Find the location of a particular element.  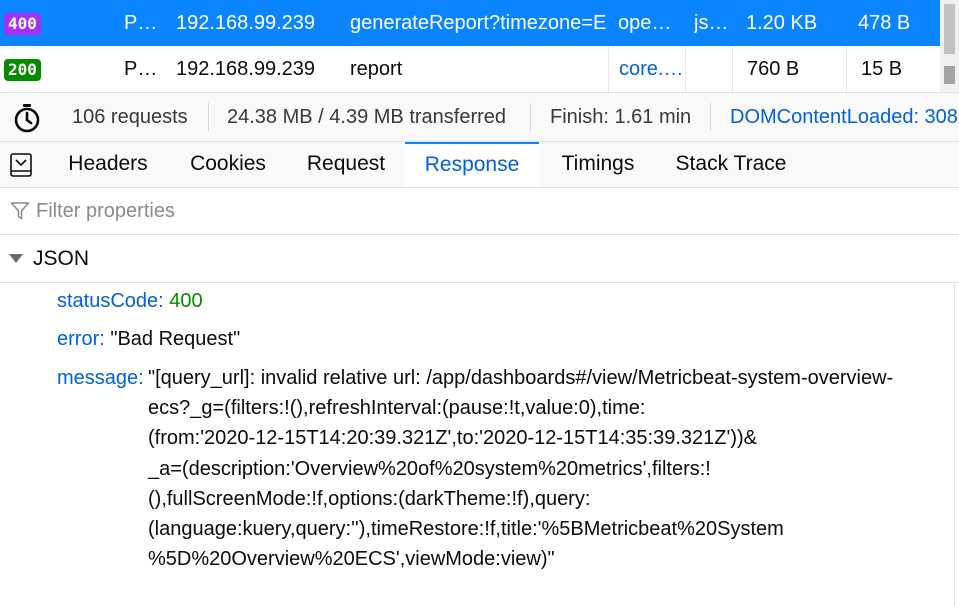

filter-properties-input is located at coordinates (486, 211).